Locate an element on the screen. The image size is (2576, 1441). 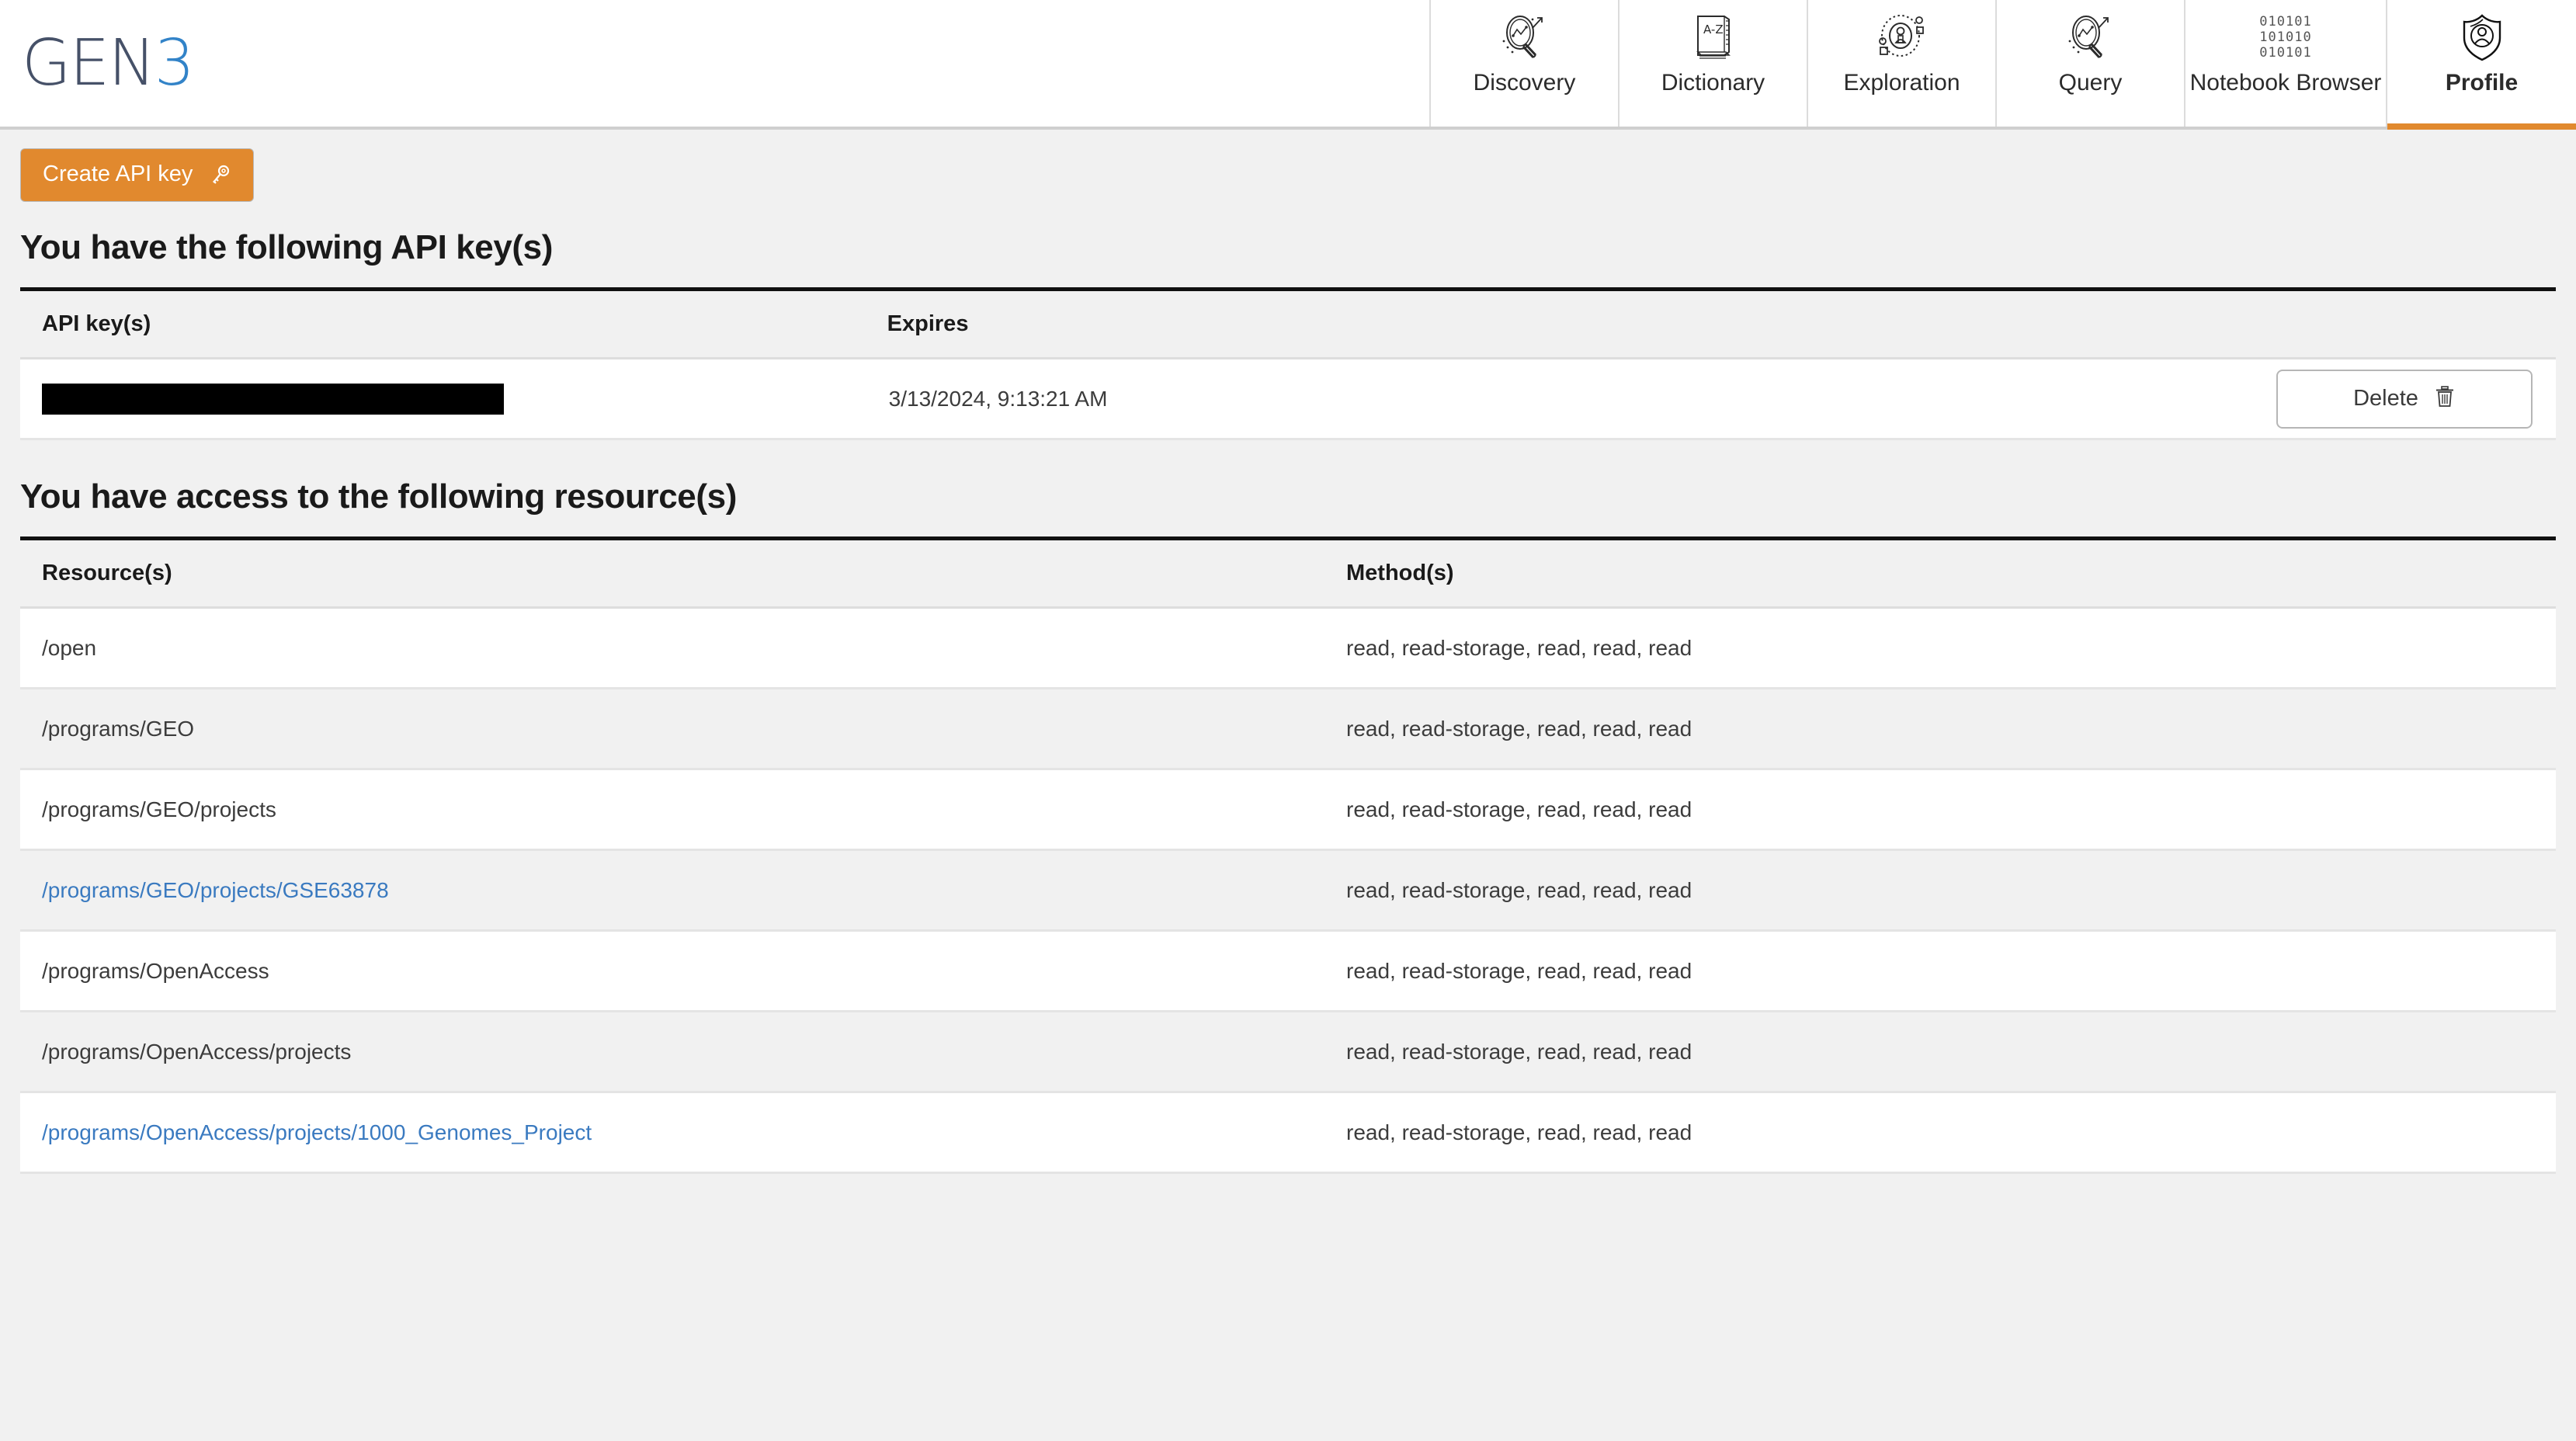
resource-cell: /programs/GEO is located at coordinates (672, 729).